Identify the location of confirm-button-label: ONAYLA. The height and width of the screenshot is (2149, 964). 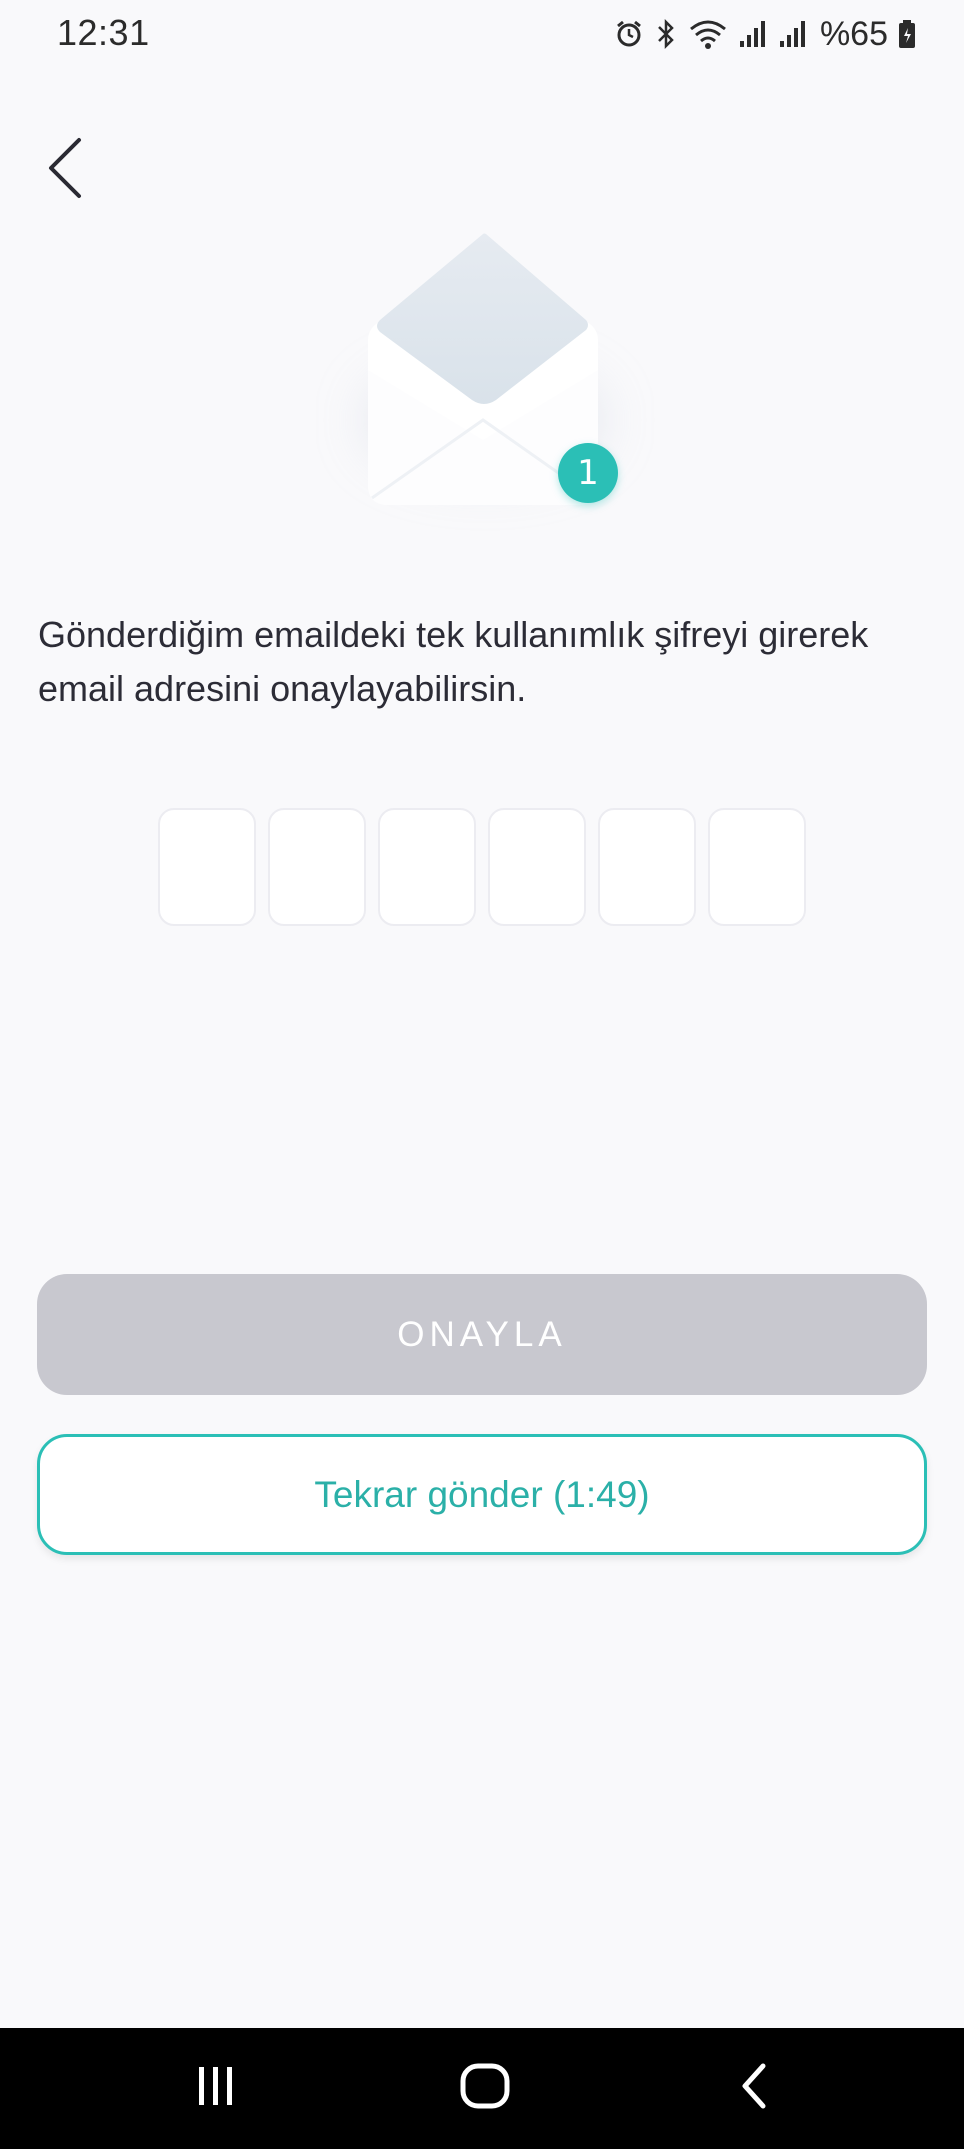
(482, 1334).